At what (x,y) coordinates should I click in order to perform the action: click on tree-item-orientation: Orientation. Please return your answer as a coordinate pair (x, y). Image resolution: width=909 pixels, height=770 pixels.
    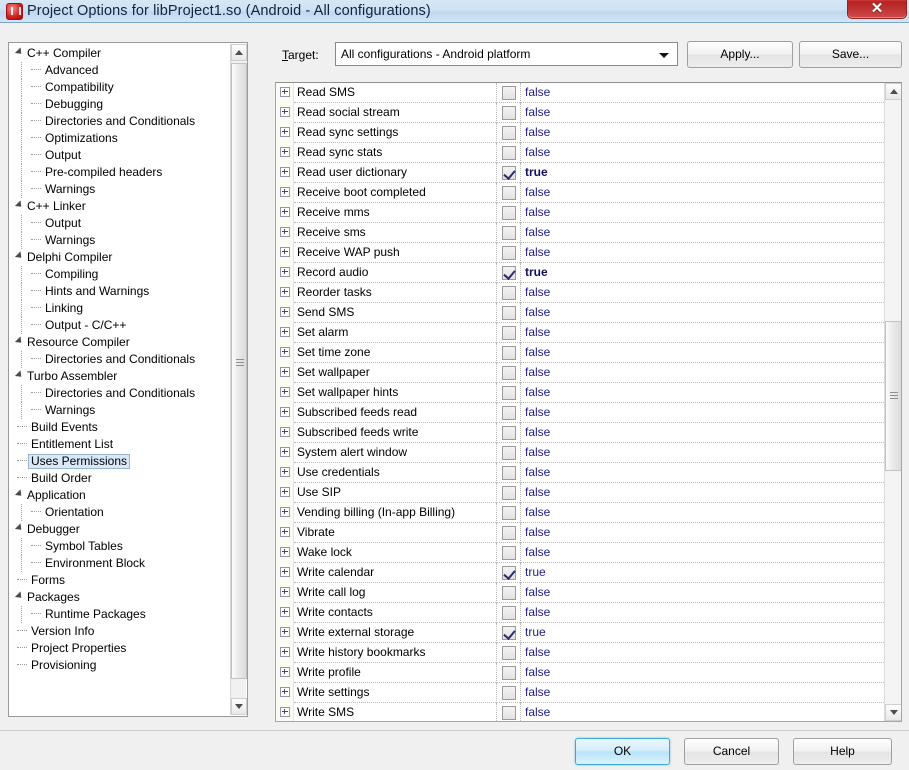
    Looking at the image, I should click on (122, 512).